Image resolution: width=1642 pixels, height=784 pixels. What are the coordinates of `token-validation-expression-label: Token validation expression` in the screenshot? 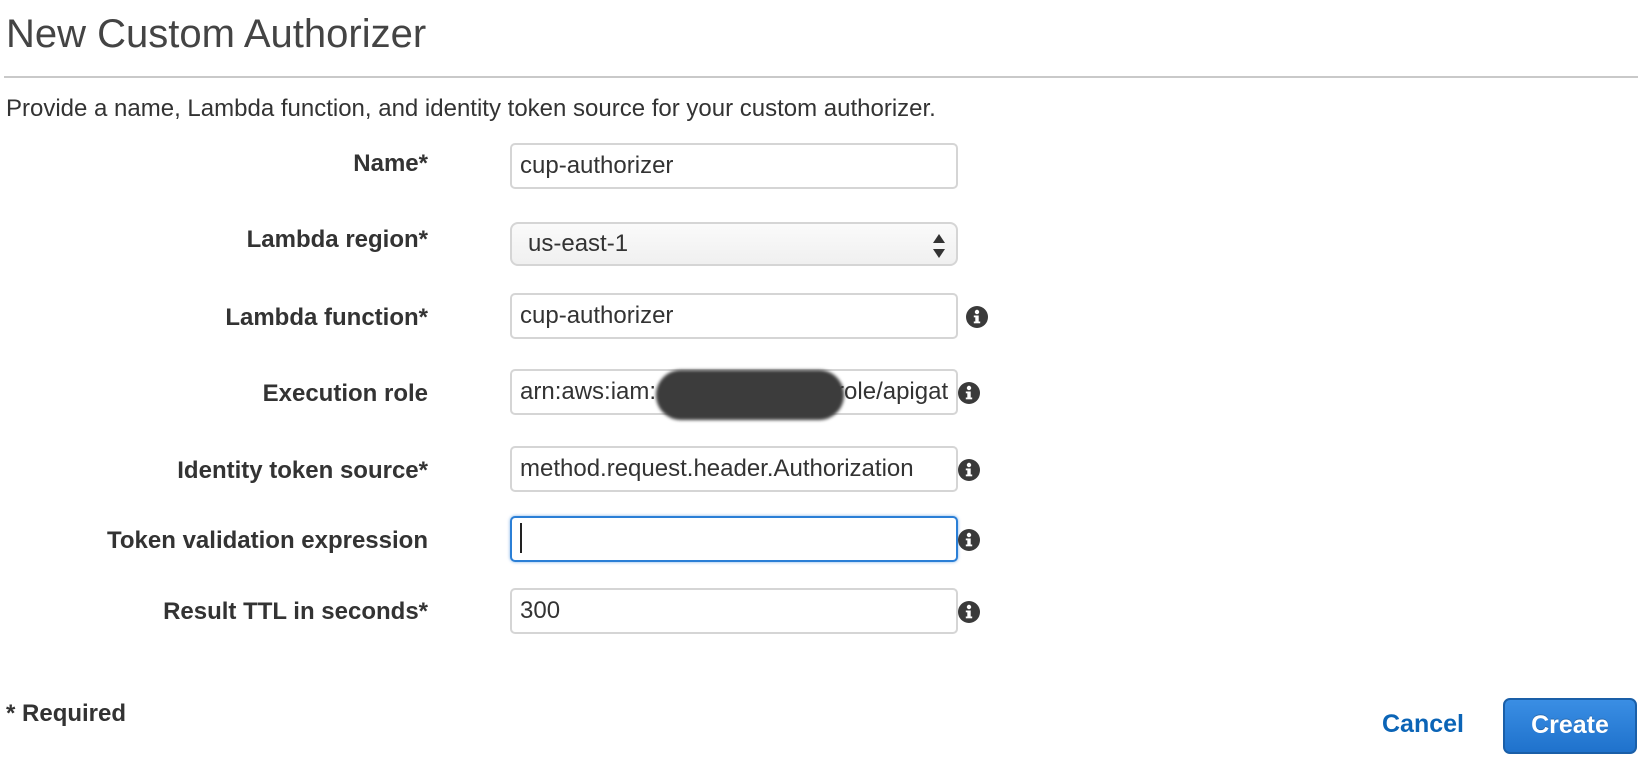 It's located at (267, 540).